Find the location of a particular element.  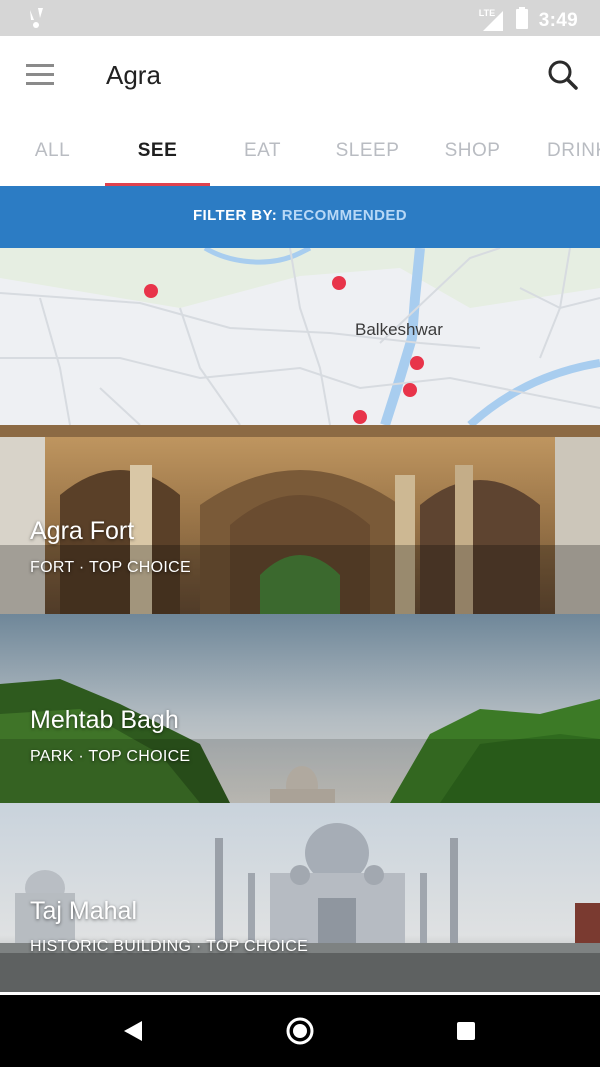

place-name: Taj Mahal is located at coordinates (83, 911).